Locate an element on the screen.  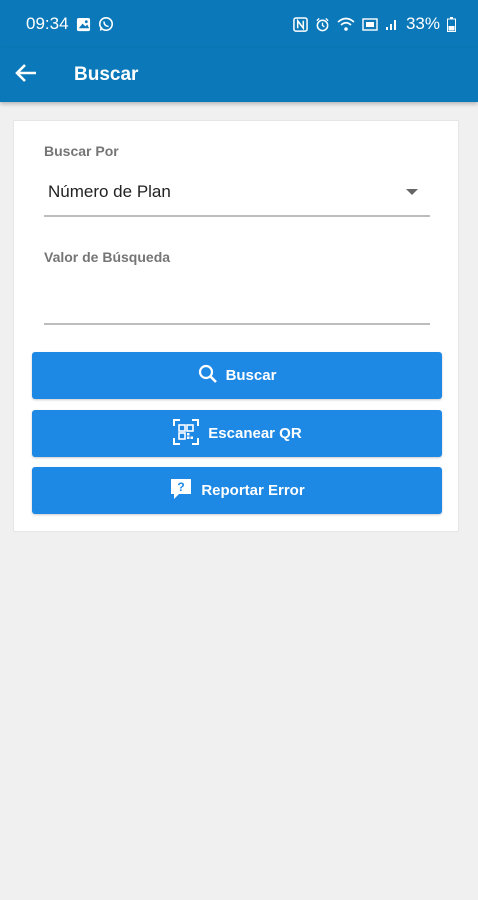
battery-icon is located at coordinates (451, 24).